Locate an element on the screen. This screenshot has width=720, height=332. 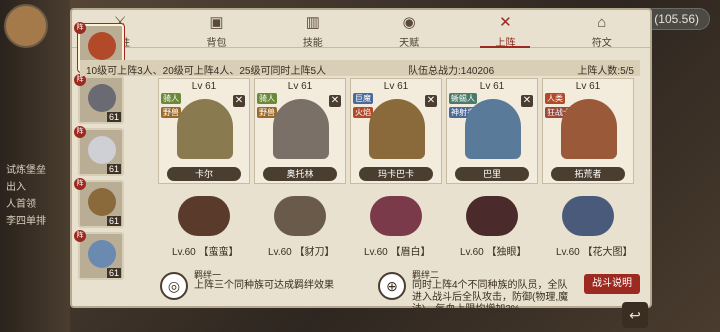
eye-icon: ◉ is located at coordinates (409, 22).